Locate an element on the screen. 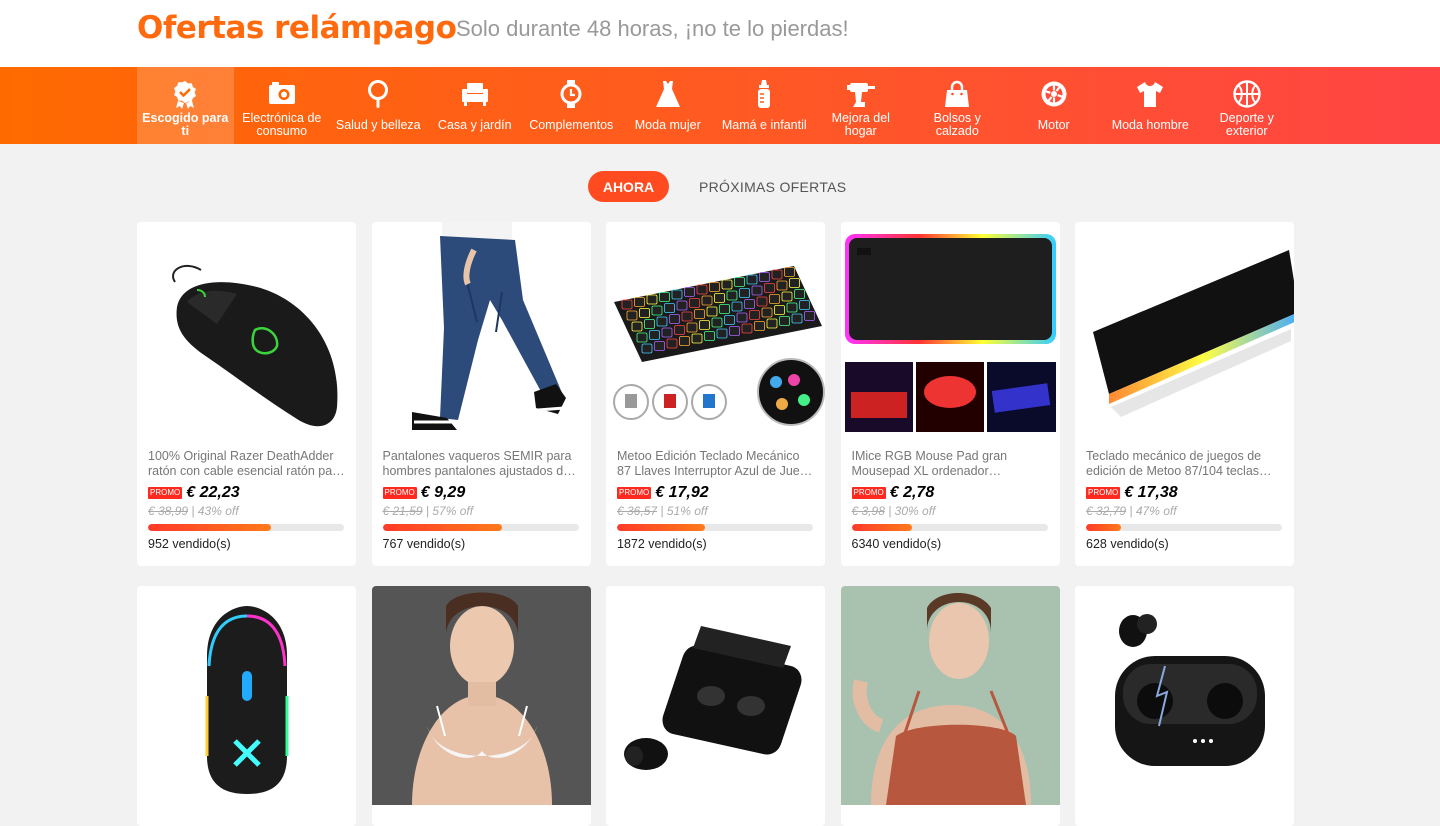  category-baby-bottle: Mamá e infantil is located at coordinates (764, 105).